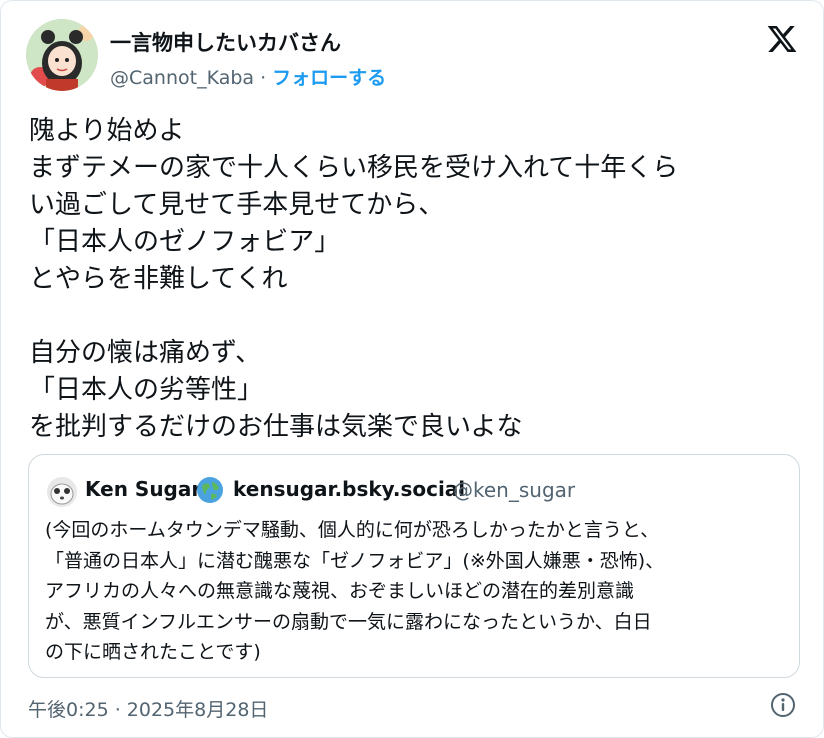 The image size is (824, 738). Describe the element at coordinates (185, 242) in the screenshot. I see `tweet-line: 「日本人のゼノフォビア」` at that location.